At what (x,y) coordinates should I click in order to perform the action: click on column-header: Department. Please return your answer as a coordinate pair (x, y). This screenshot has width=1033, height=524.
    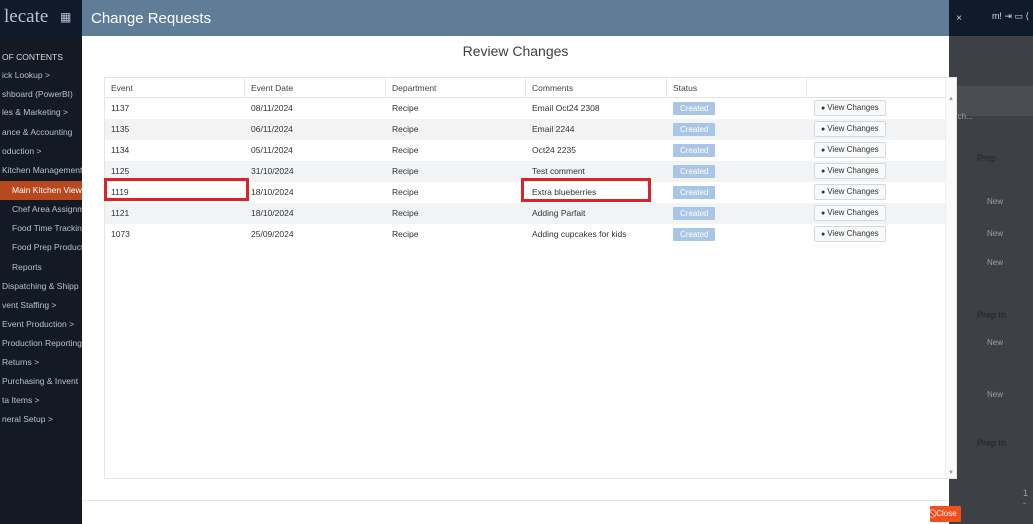
    Looking at the image, I should click on (456, 88).